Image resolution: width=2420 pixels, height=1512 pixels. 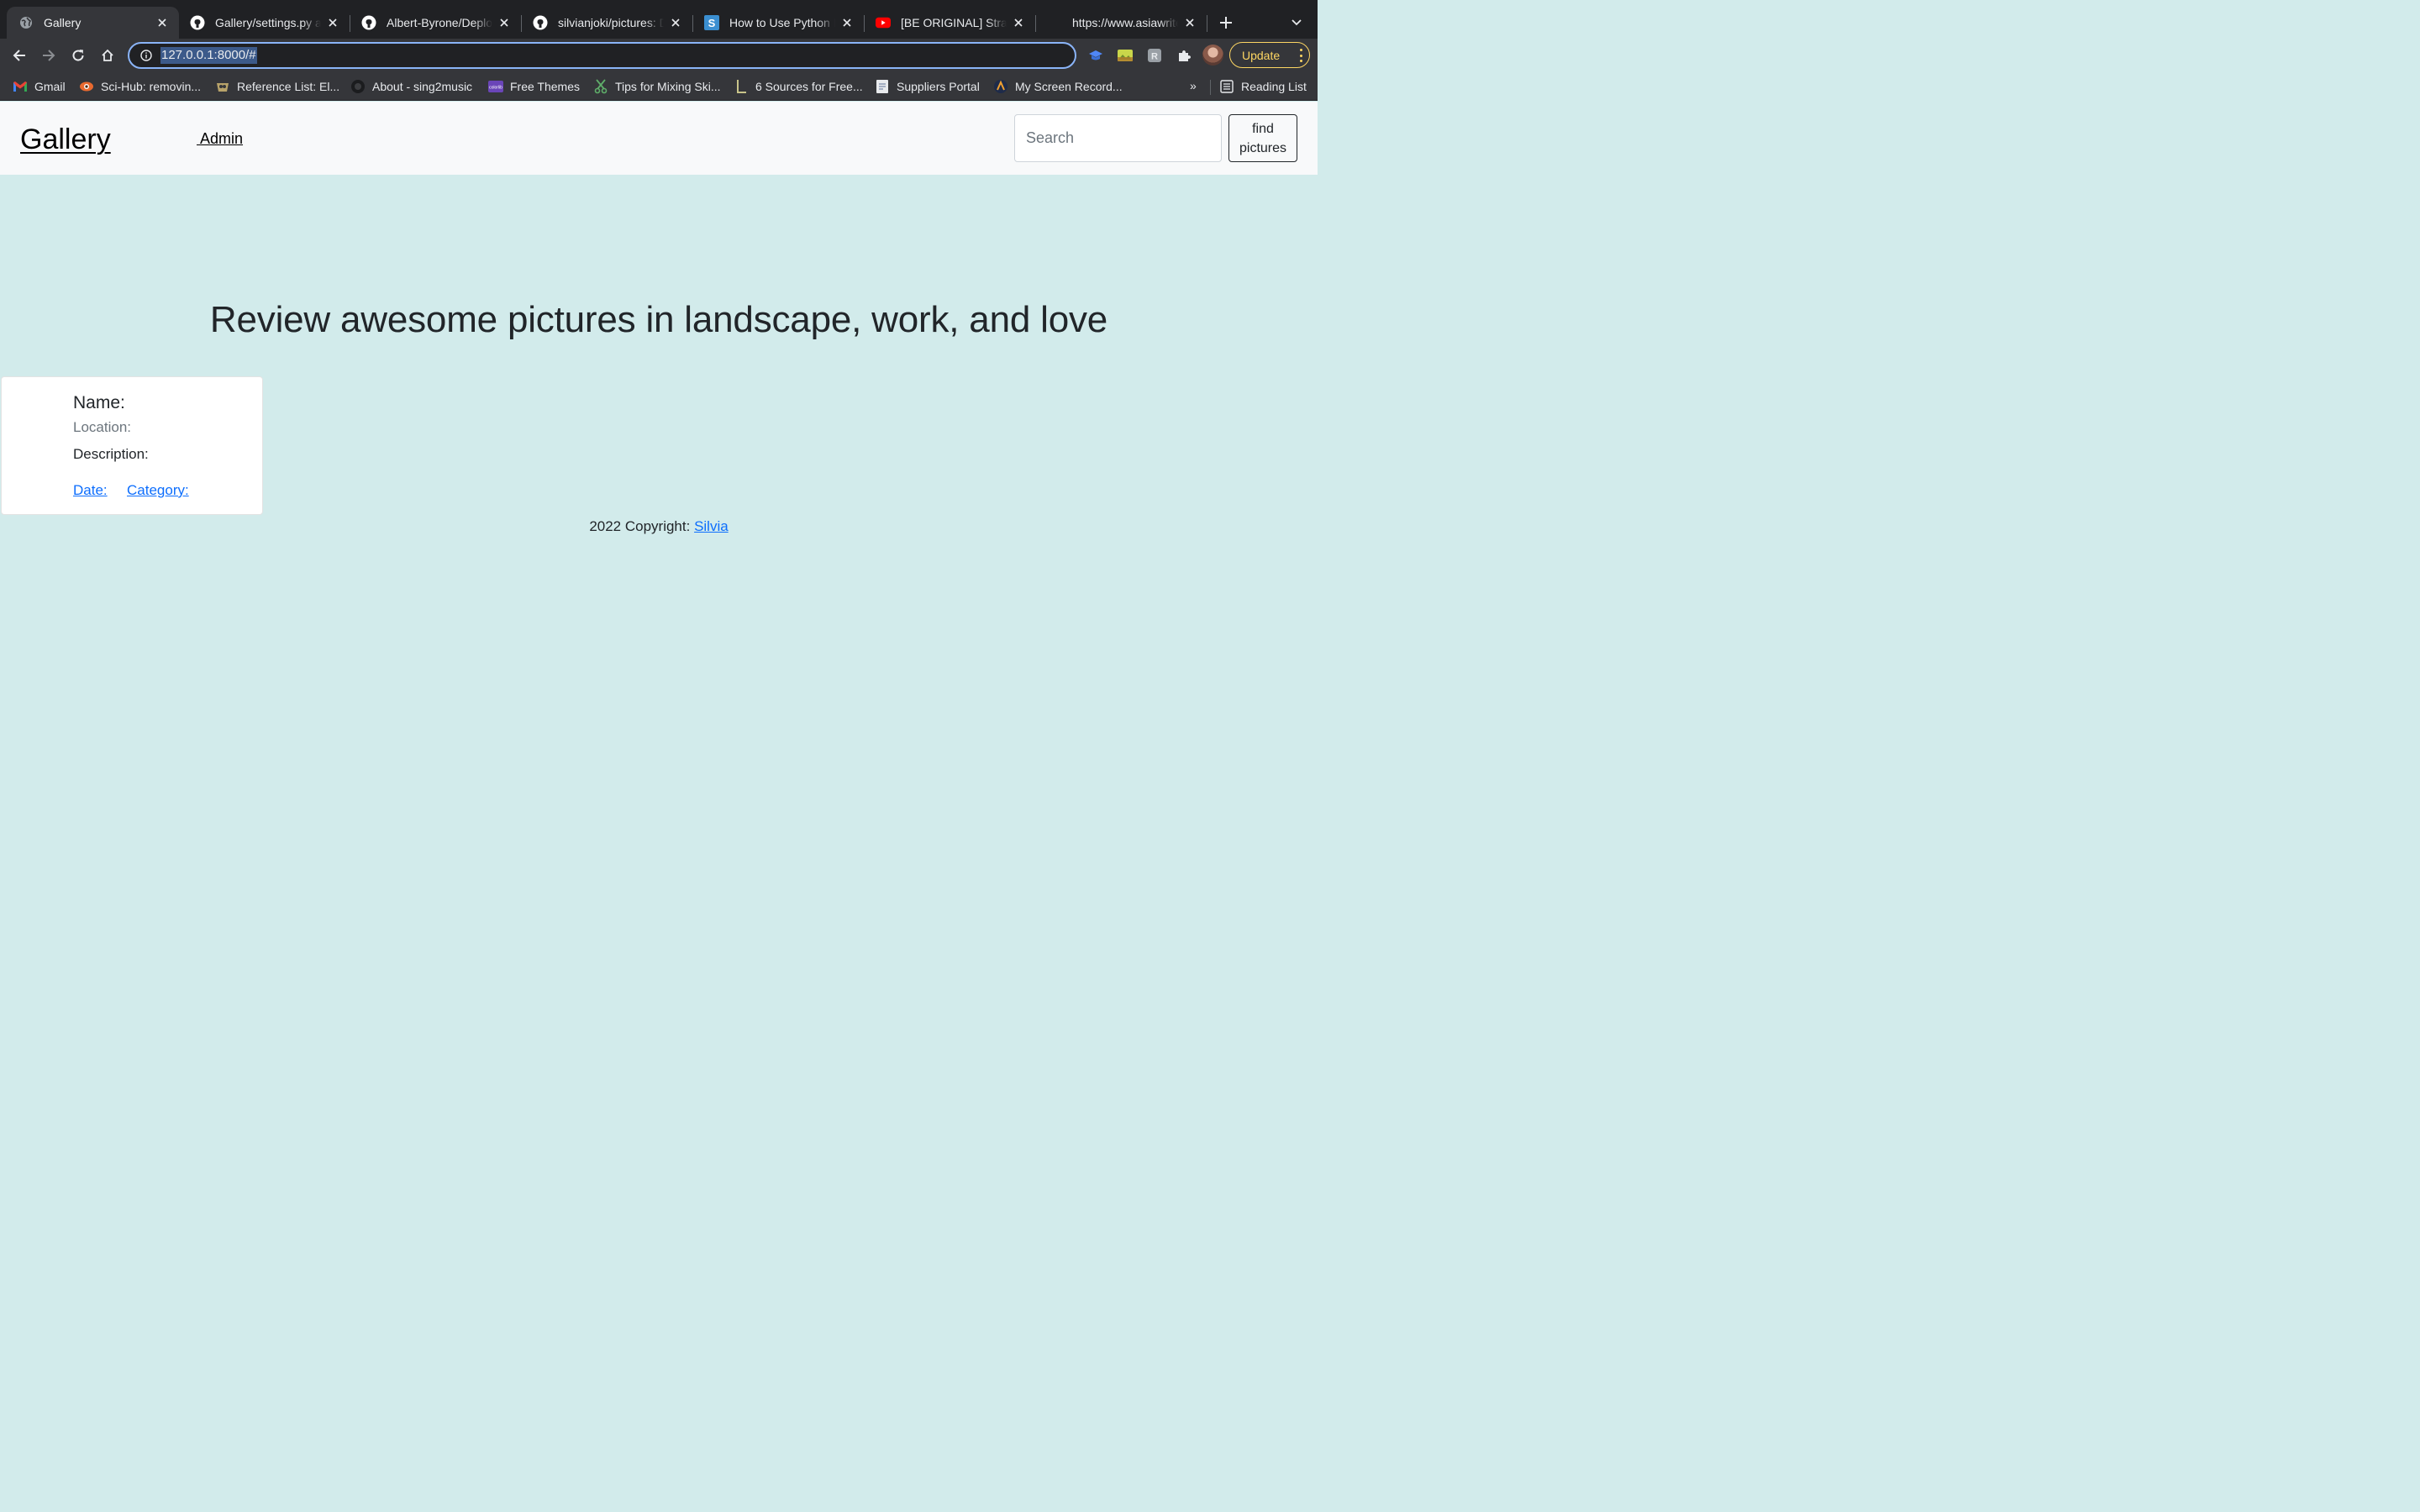 I want to click on plus-icon, so click(x=1226, y=23).